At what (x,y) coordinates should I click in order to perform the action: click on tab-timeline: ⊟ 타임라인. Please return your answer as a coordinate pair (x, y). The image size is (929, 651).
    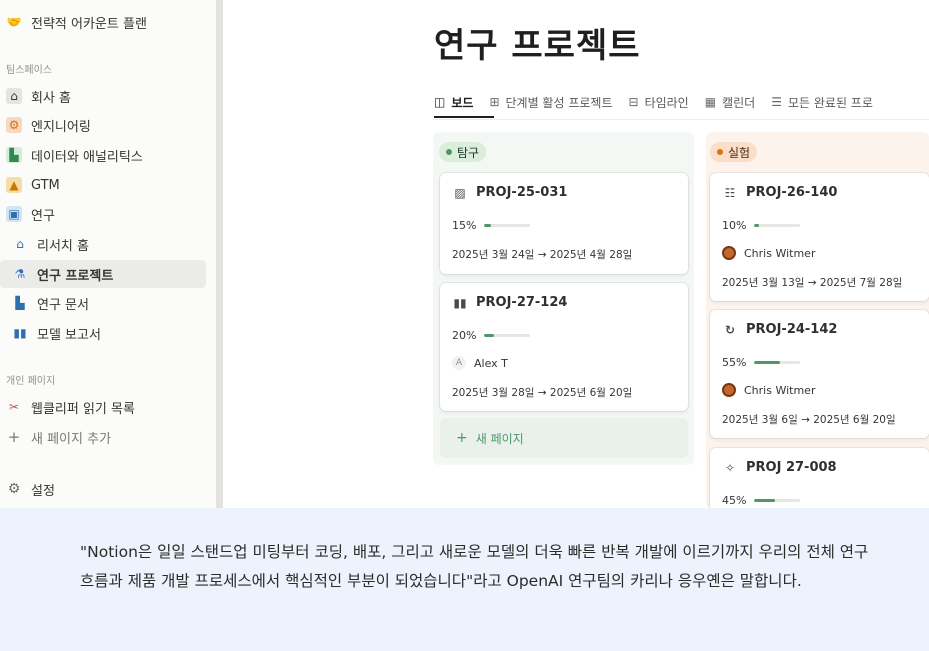
    Looking at the image, I should click on (659, 102).